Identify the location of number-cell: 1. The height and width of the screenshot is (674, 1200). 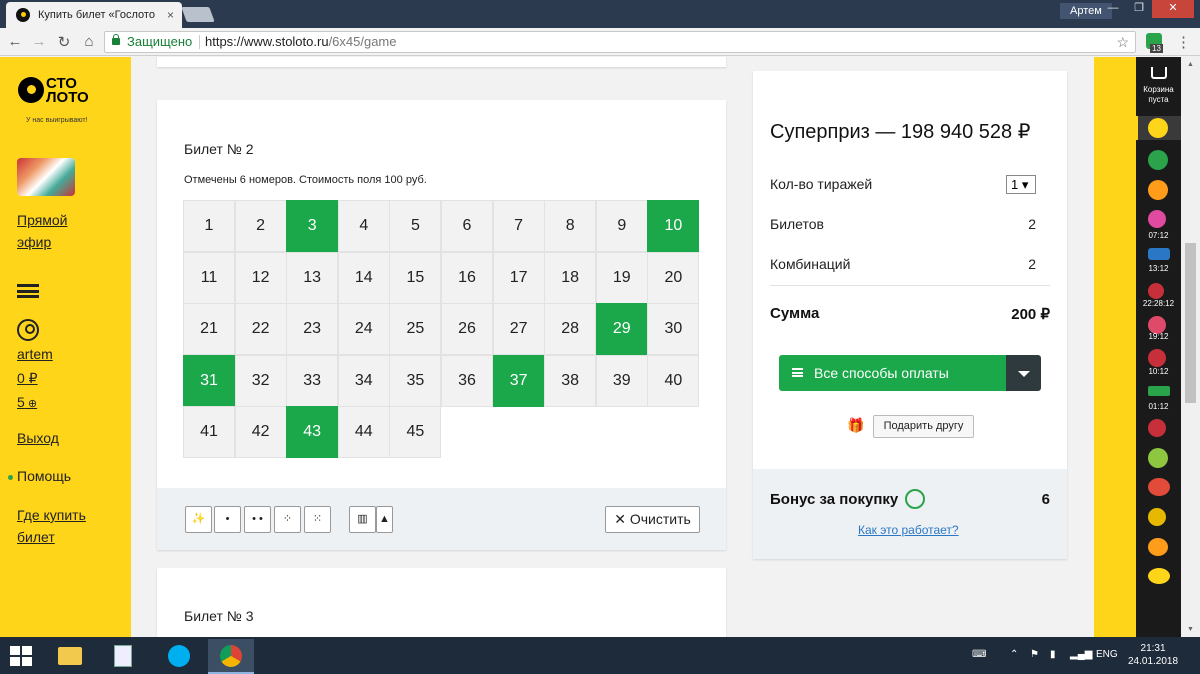
(209, 226).